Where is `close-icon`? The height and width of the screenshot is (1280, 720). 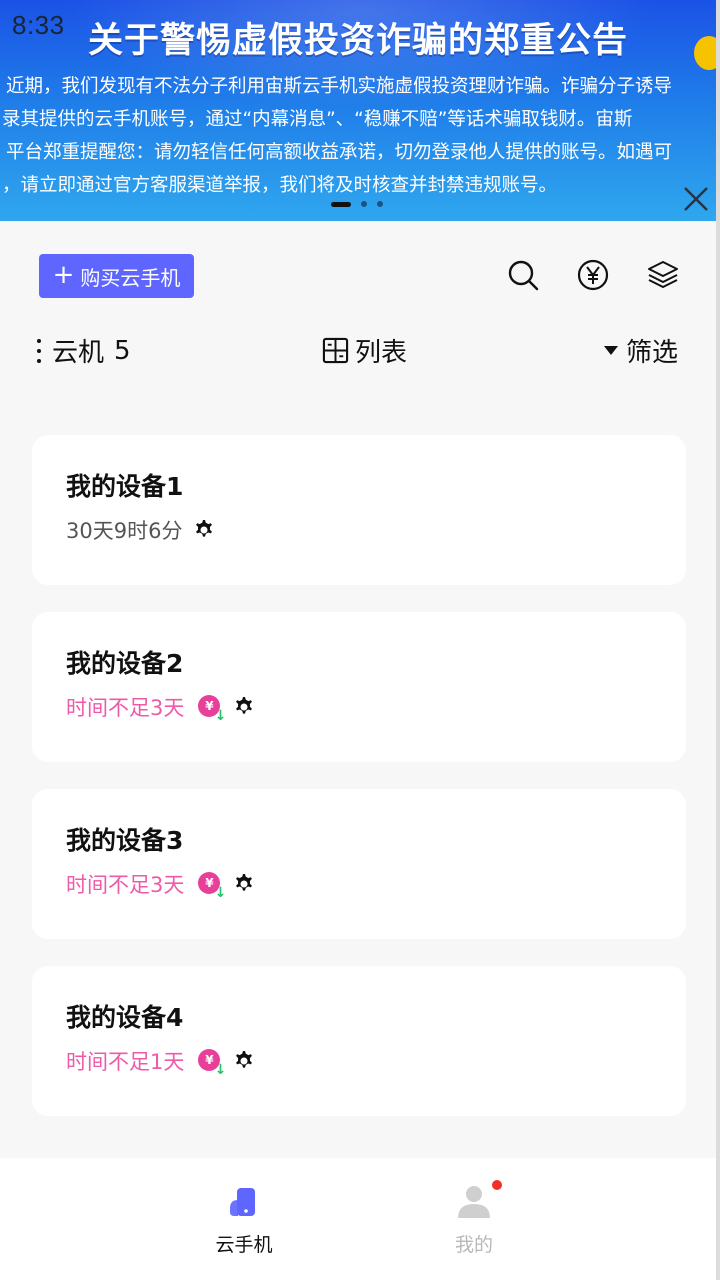
close-icon is located at coordinates (696, 199).